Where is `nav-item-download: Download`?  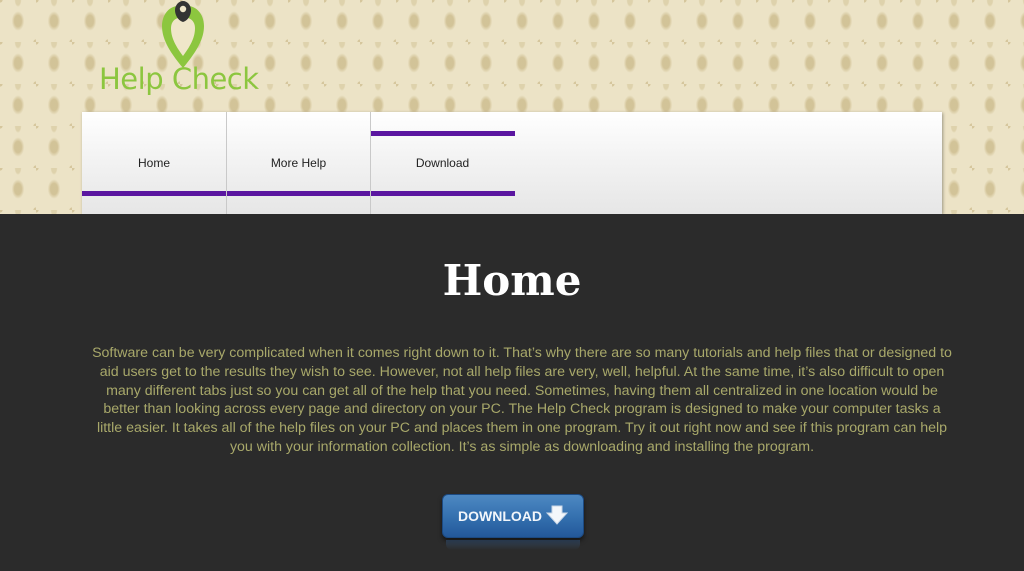
nav-item-download: Download is located at coordinates (442, 163).